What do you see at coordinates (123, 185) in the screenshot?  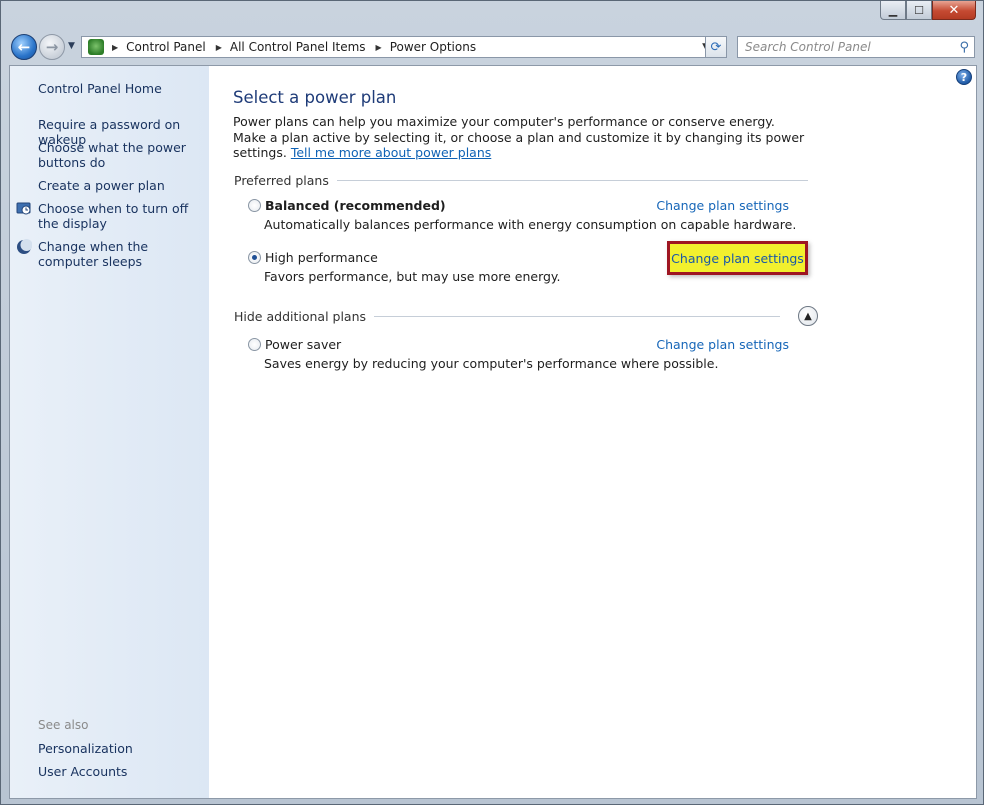 I see `sidebar-item-create-plan: Create a power plan` at bounding box center [123, 185].